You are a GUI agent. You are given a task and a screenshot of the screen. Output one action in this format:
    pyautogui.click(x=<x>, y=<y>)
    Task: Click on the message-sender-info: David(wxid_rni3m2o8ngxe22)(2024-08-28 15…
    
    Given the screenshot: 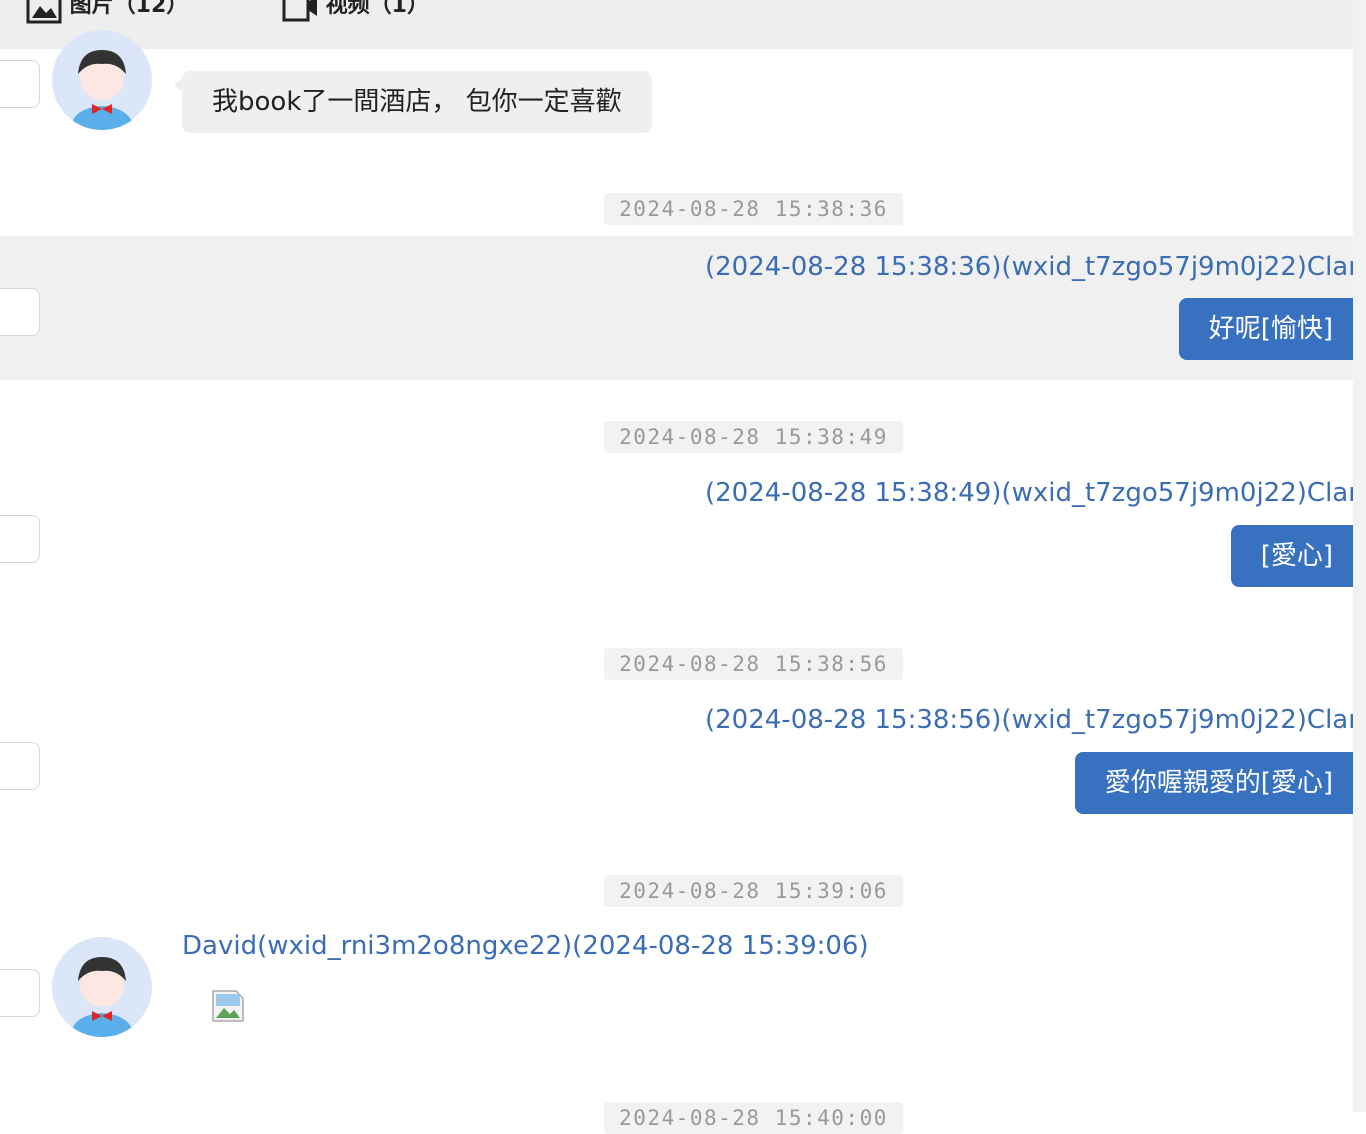 What is the action you would take?
    pyautogui.click(x=525, y=946)
    